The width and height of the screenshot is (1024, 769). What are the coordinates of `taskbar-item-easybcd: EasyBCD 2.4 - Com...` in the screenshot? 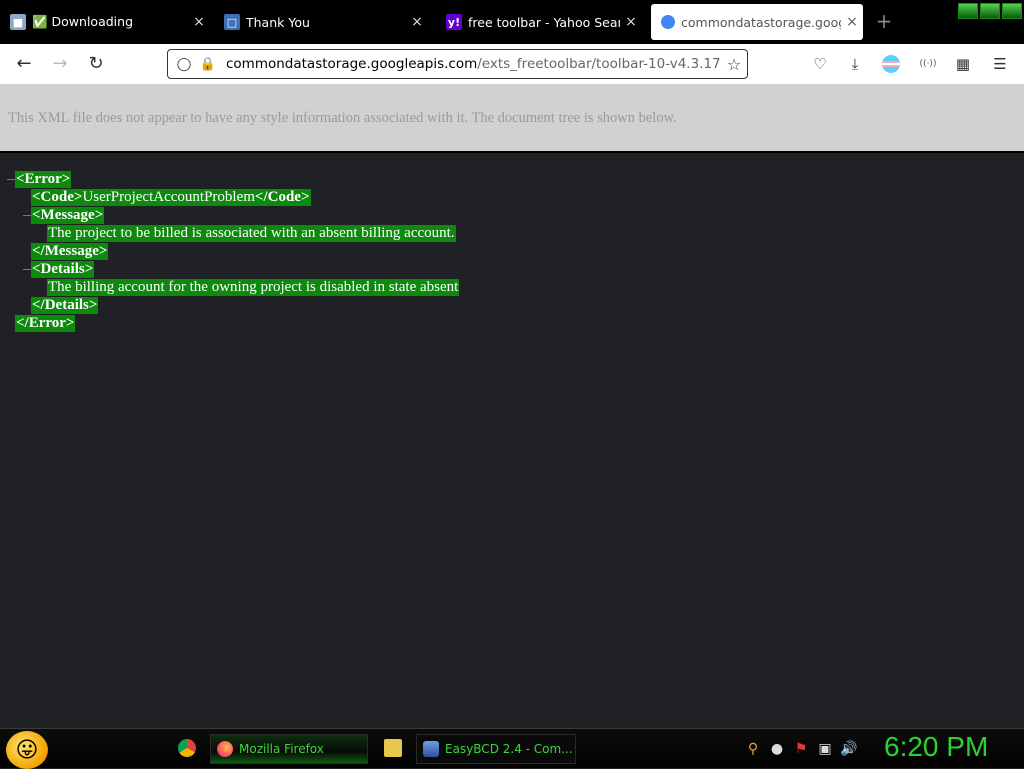 It's located at (496, 749).